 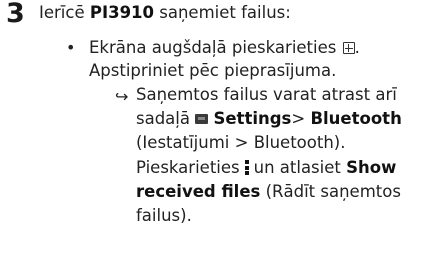 What do you see at coordinates (202, 119) in the screenshot?
I see `settings-icon` at bounding box center [202, 119].